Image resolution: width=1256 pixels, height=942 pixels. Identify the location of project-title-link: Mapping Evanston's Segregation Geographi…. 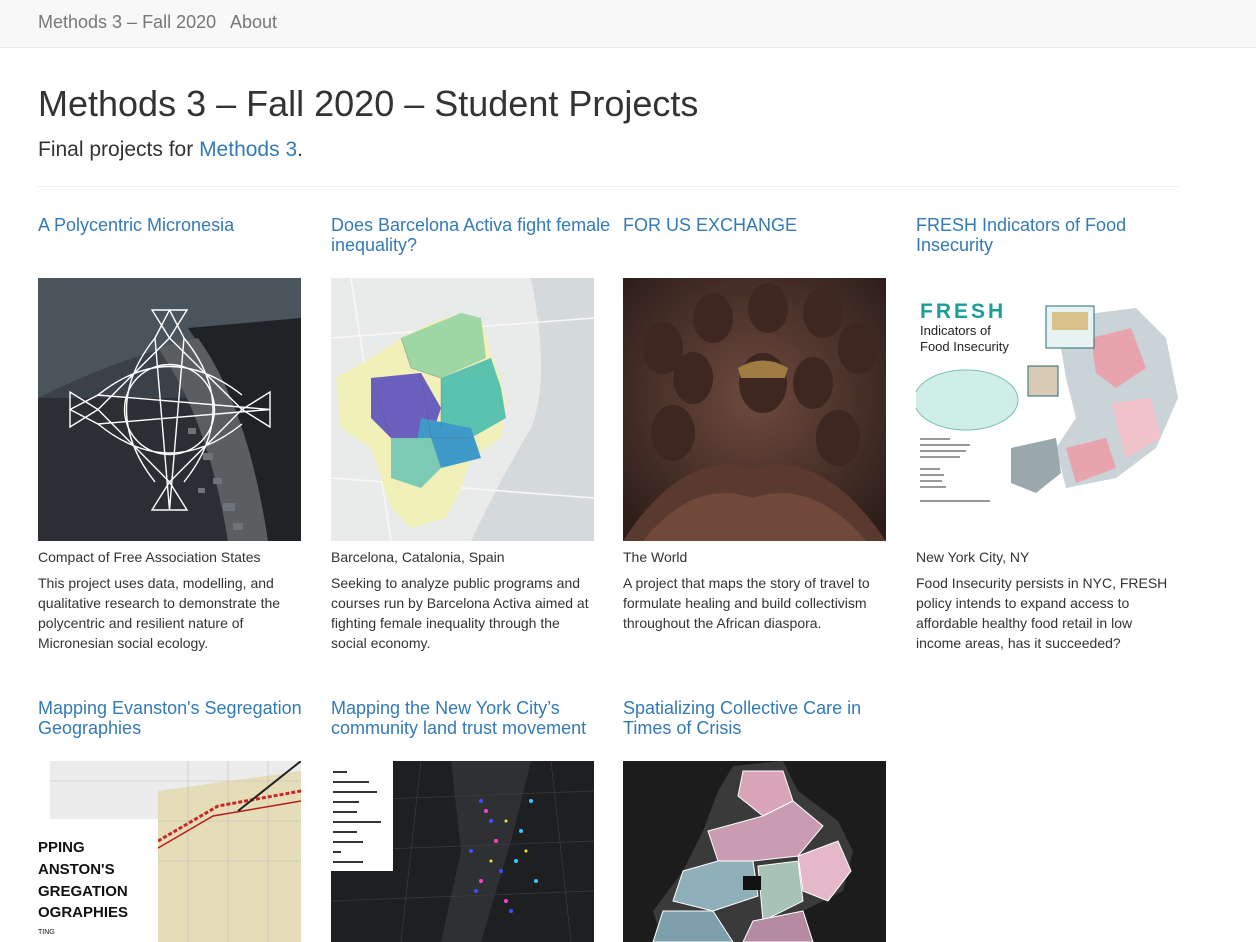
(178, 718).